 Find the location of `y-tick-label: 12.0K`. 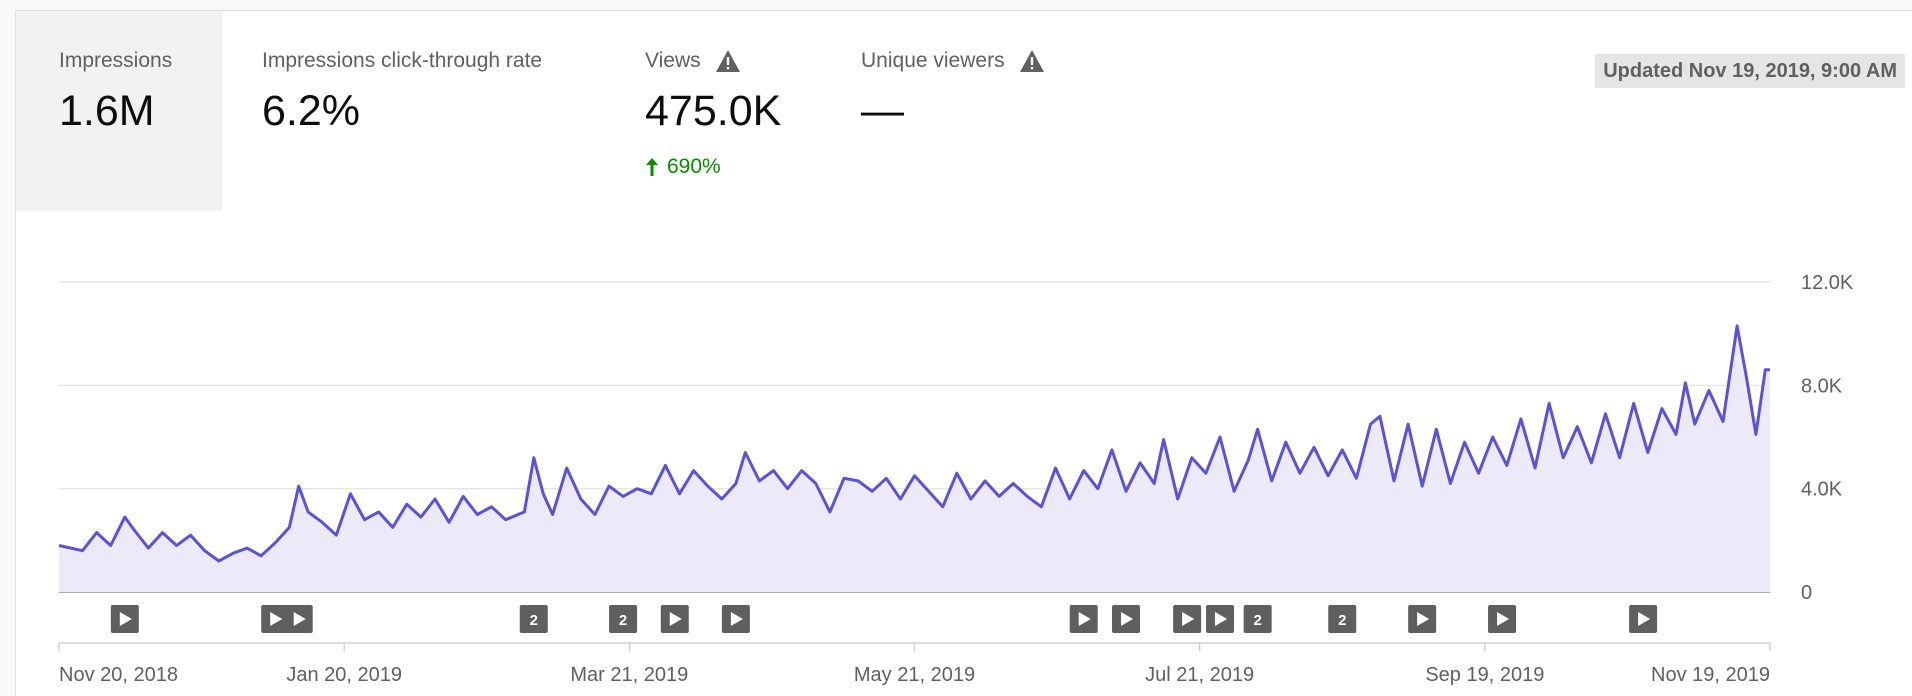

y-tick-label: 12.0K is located at coordinates (1827, 283).